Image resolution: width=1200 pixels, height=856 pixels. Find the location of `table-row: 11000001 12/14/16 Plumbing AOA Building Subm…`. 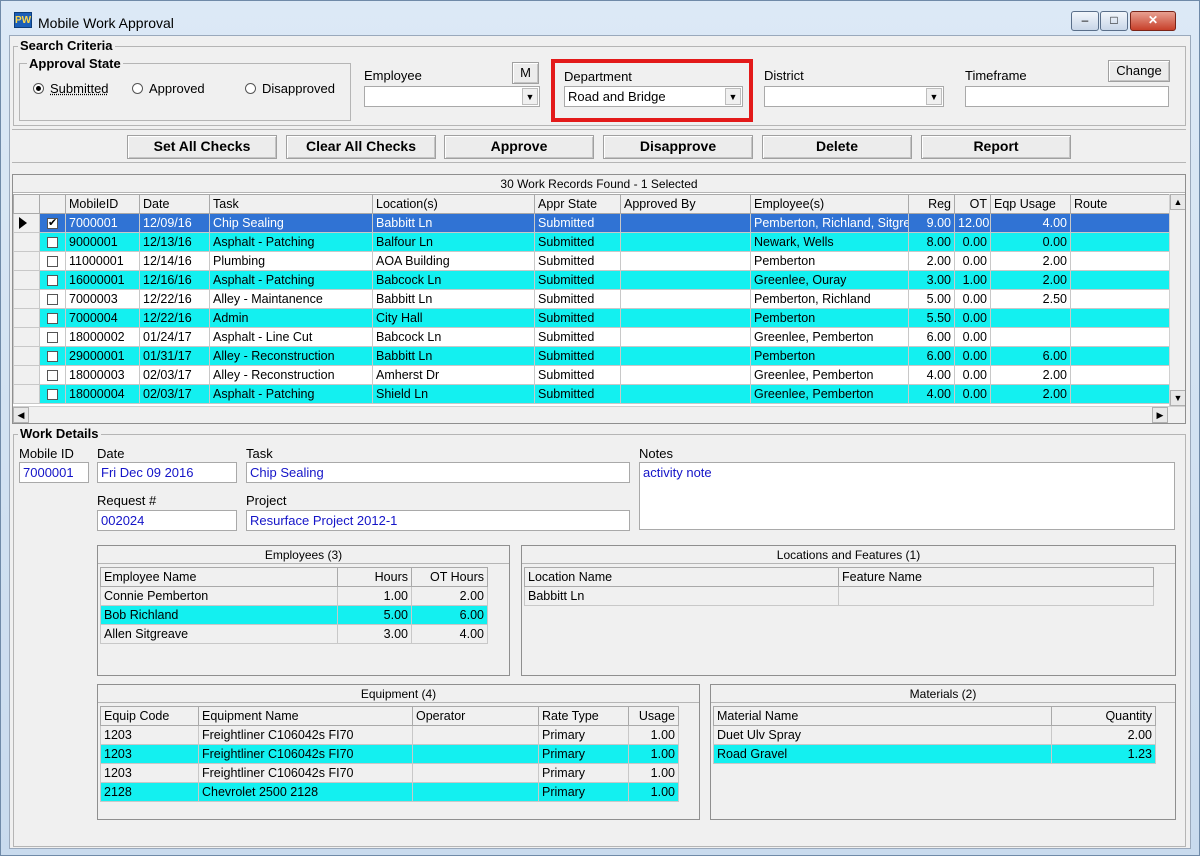

table-row: 11000001 12/14/16 Plumbing AOA Building Subm… is located at coordinates (592, 261).